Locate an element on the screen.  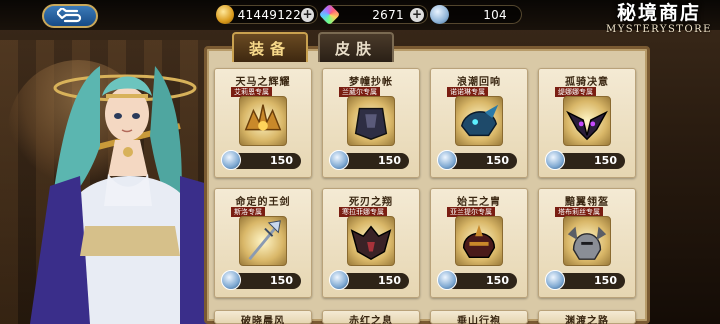
silver-helm-icon is located at coordinates (587, 241).